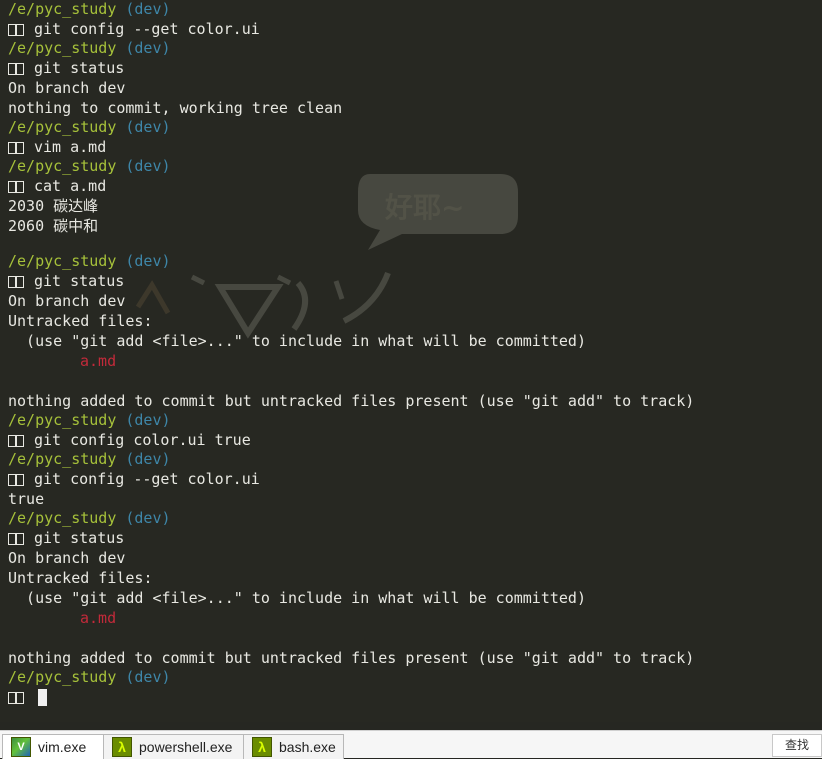 The height and width of the screenshot is (759, 822). I want to click on tab-bash: λ bash.exe, so click(293, 746).